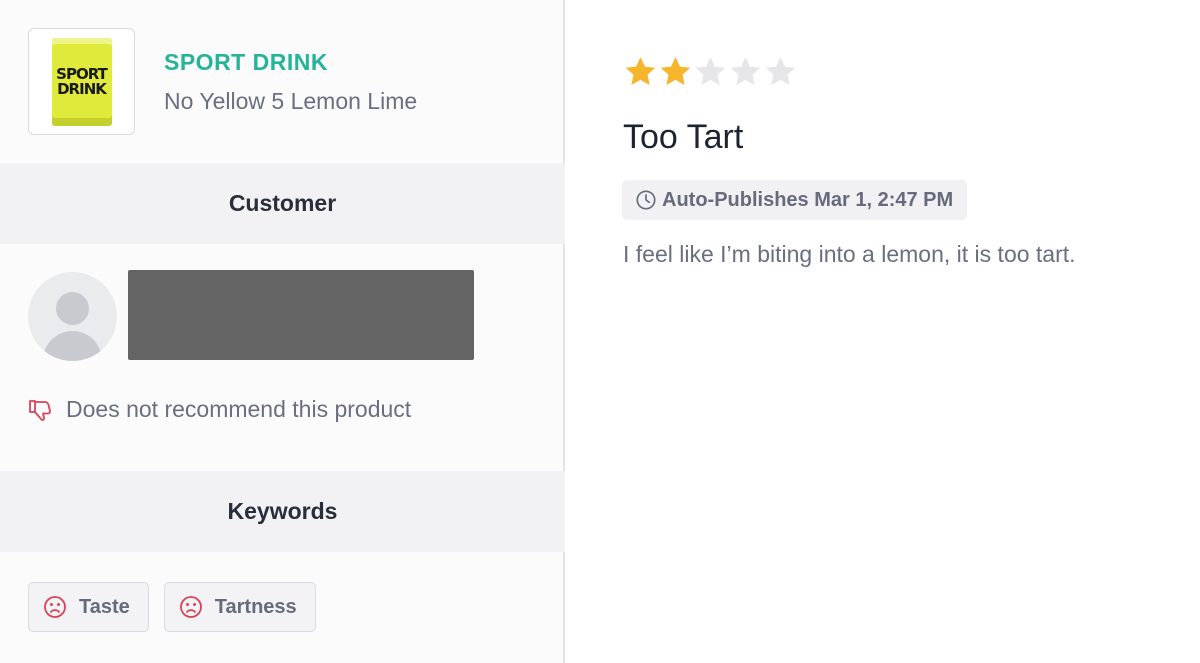 The image size is (1200, 663). I want to click on can-text-line2: DRINK, so click(82, 88).